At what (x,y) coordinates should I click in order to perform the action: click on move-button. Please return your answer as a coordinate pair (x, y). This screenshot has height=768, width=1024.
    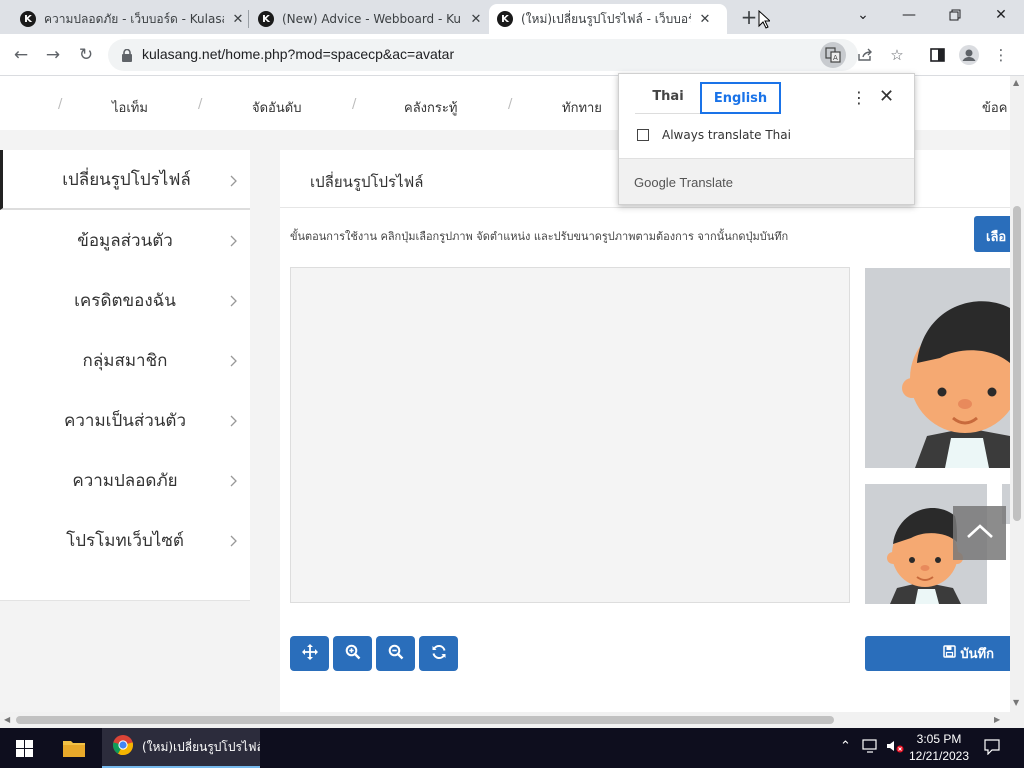
    Looking at the image, I should click on (309, 653).